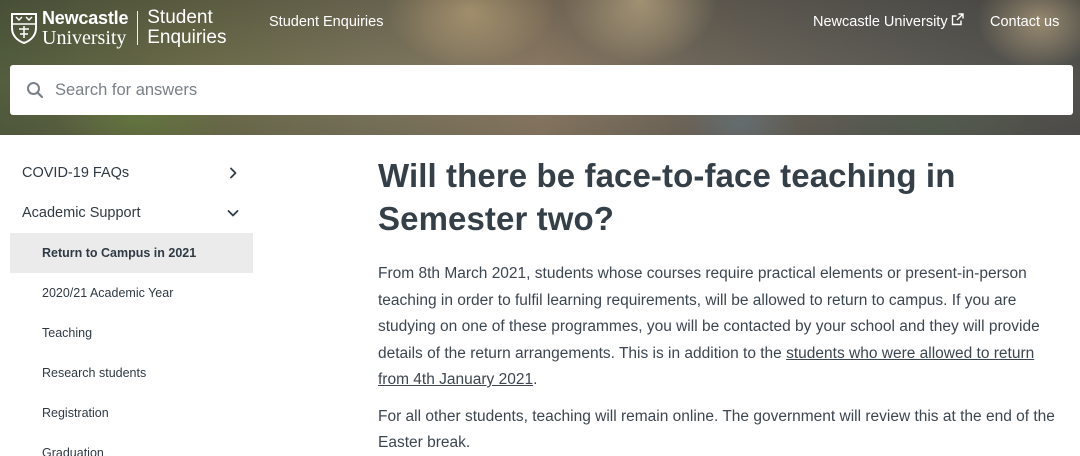 This screenshot has width=1080, height=456. I want to click on sidebar-section-academic-support: Academic Support, so click(131, 213).